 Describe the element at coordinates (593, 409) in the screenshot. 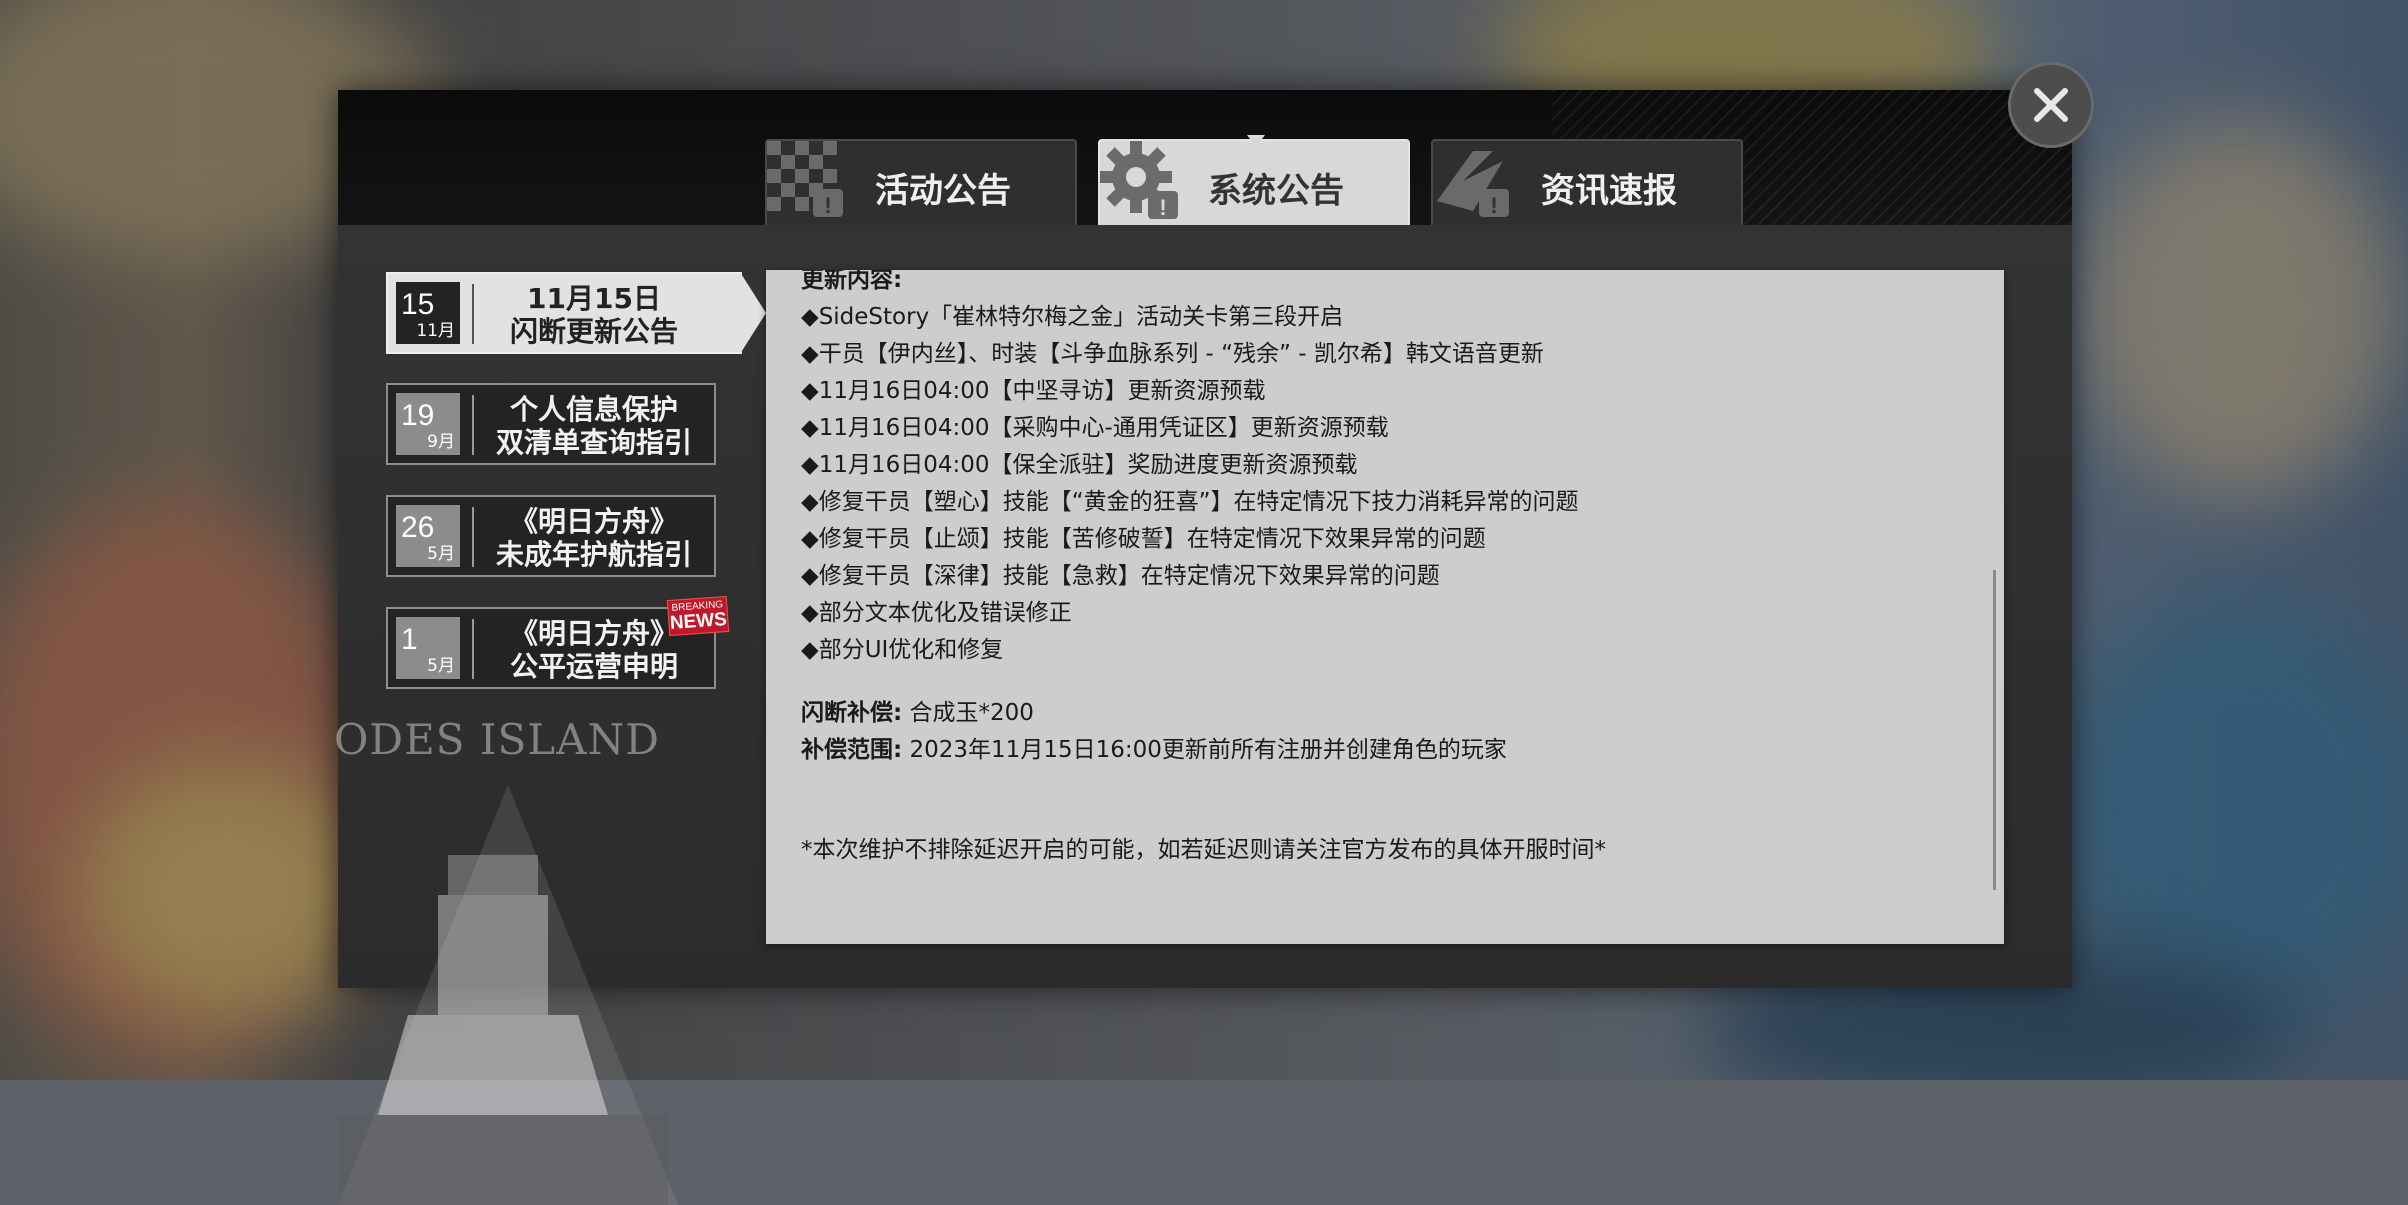

I see `title-line-1: 个人信息保护` at that location.